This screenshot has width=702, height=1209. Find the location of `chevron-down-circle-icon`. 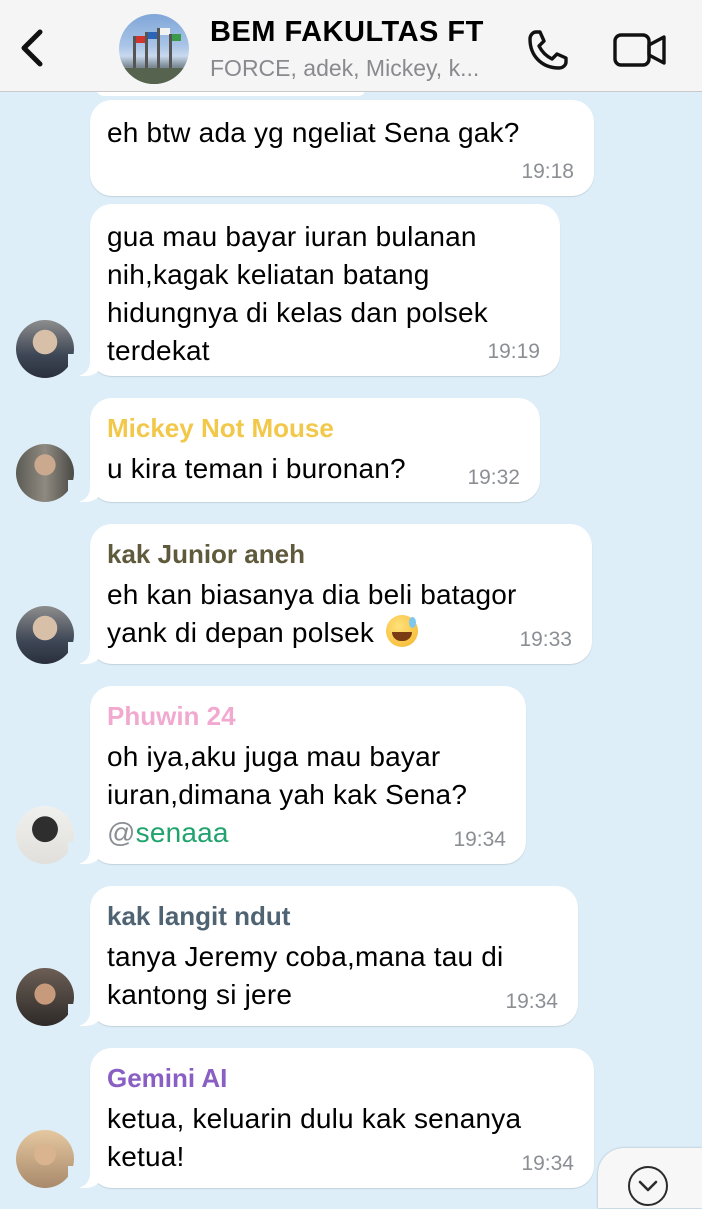

chevron-down-circle-icon is located at coordinates (648, 1186).